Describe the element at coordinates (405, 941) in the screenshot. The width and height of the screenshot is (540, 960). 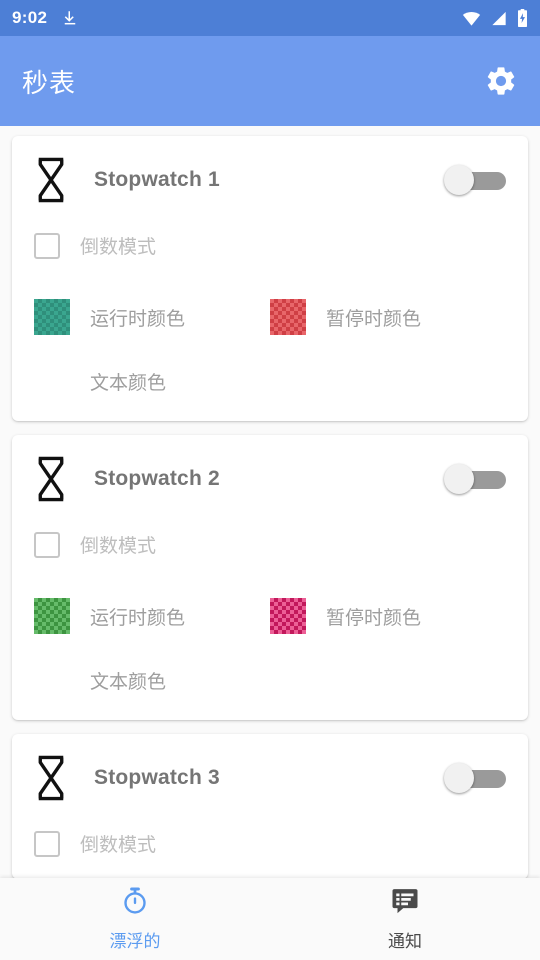
I see `nav-label-notification: 通知` at that location.